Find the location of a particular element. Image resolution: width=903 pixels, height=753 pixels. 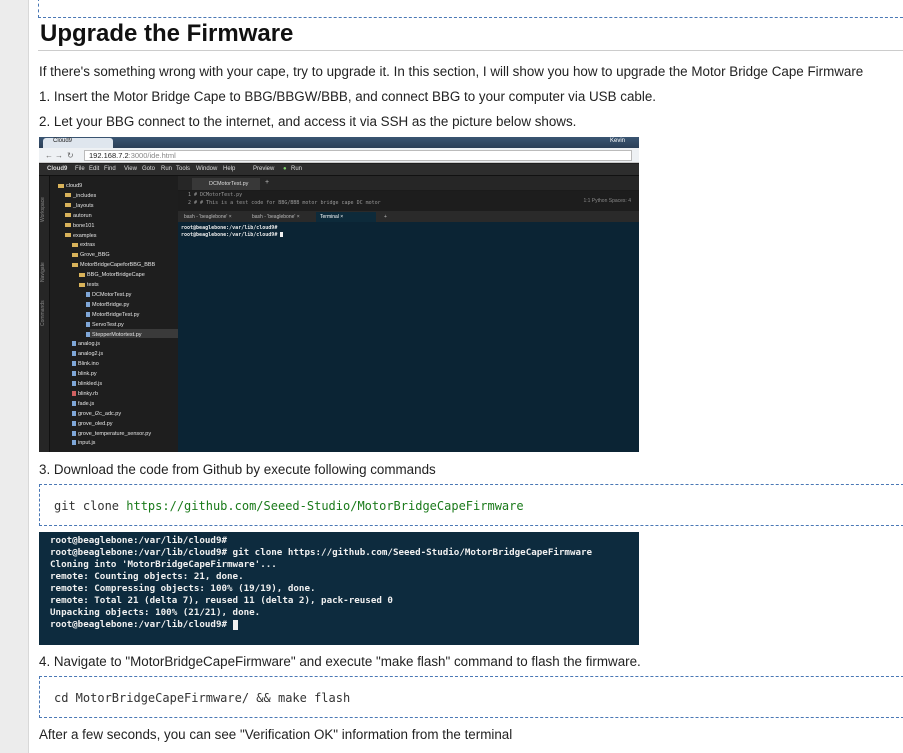

tree-item-label: Grove_BBG is located at coordinates (95, 255).